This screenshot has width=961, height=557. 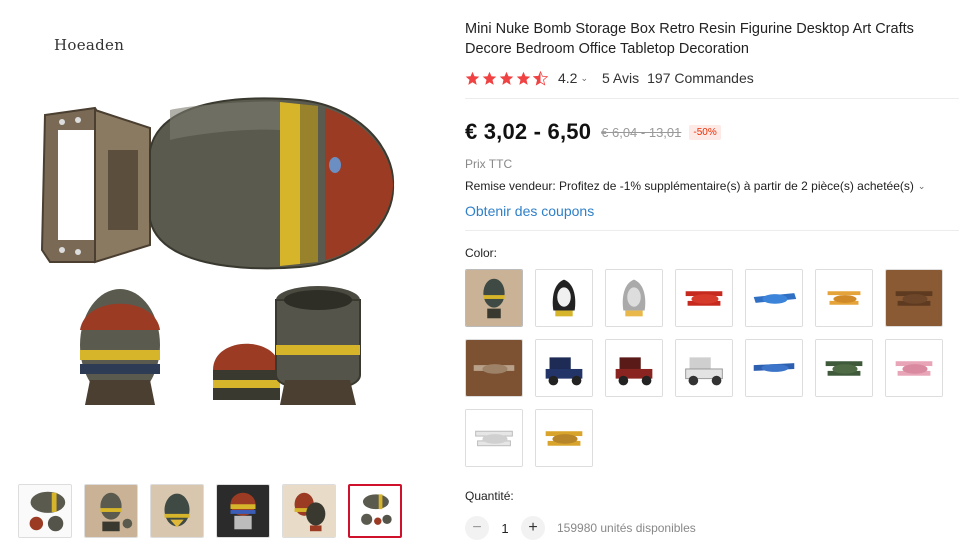 I want to click on quantity-stepper: − 1 + 159980 unités disponibles, so click(x=580, y=528).